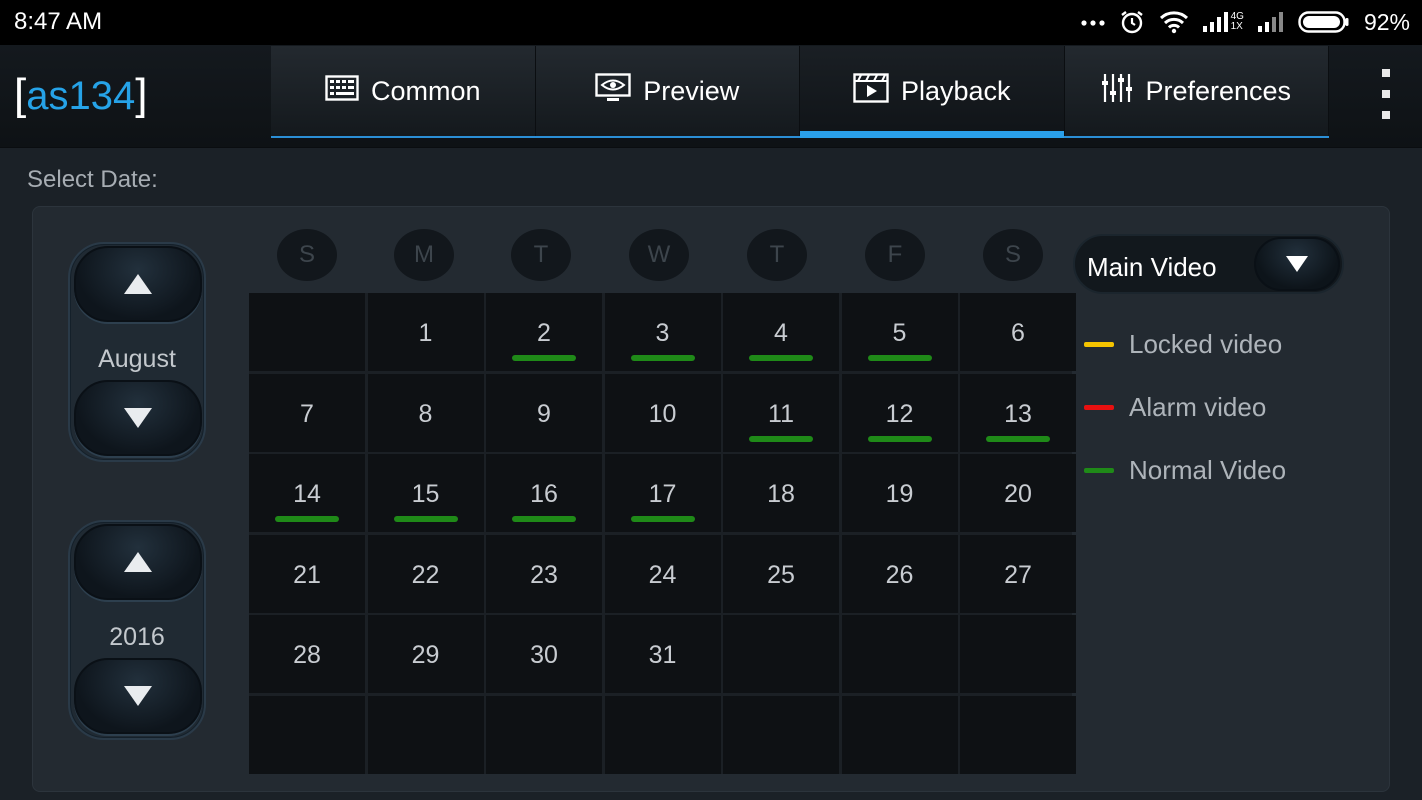 This screenshot has height=800, width=1422. Describe the element at coordinates (541, 255) in the screenshot. I see `weekday-tuesday: T` at that location.